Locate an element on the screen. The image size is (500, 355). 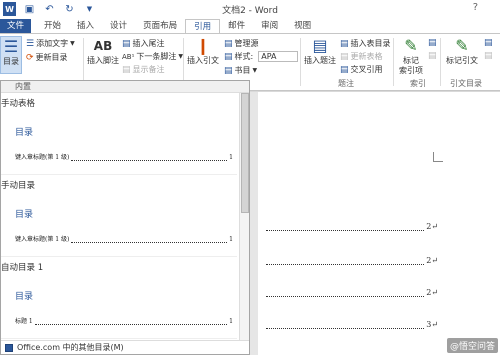
insert-index-button: ▤ is located at coordinates (432, 43).